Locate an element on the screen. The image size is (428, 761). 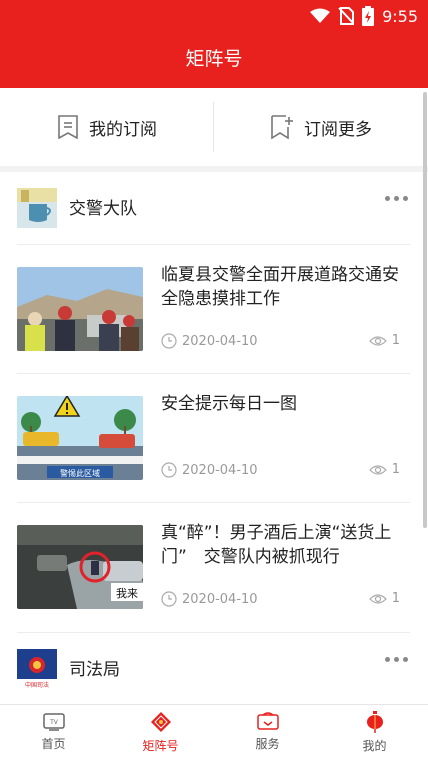
service-icon is located at coordinates (267, 721).